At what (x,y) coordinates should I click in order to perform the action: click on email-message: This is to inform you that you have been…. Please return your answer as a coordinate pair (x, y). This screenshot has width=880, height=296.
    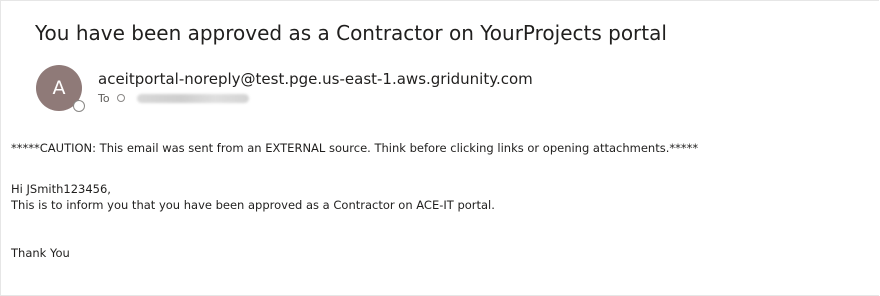
    Looking at the image, I should click on (253, 205).